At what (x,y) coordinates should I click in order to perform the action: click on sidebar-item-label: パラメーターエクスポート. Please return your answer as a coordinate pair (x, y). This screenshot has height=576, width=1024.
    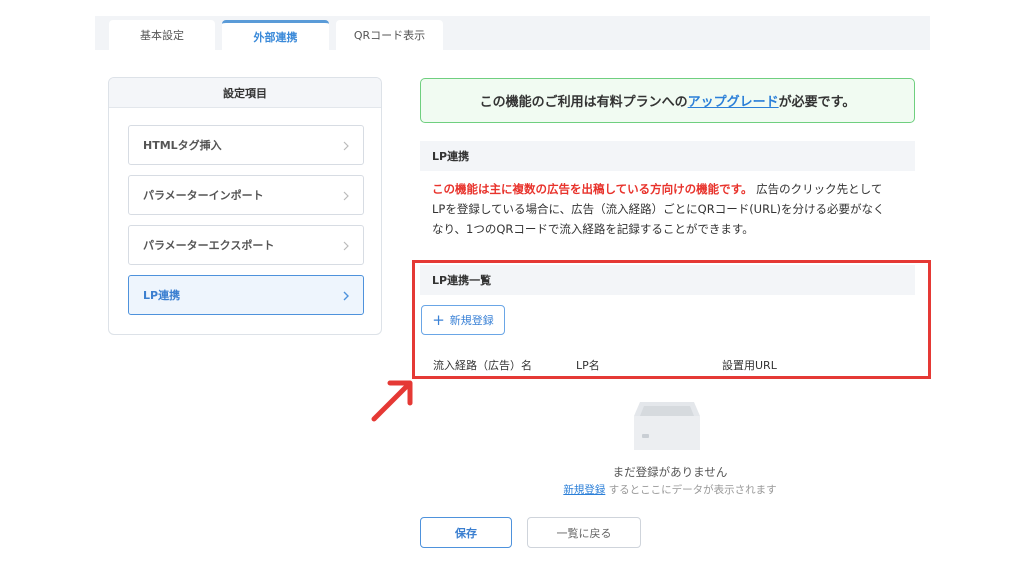
    Looking at the image, I should click on (209, 245).